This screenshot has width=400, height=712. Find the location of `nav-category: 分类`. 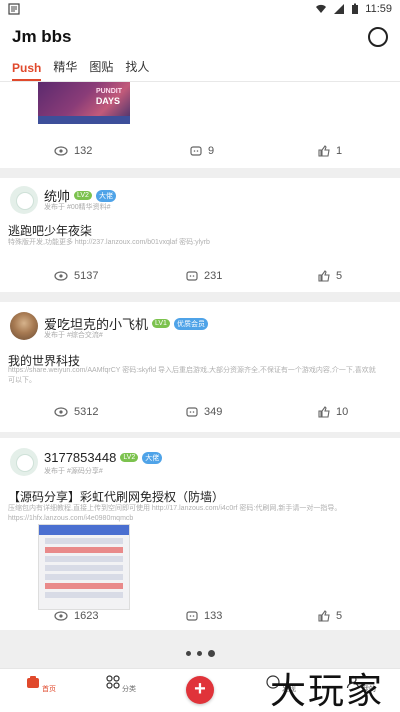

nav-category: 分类 is located at coordinates (121, 684).